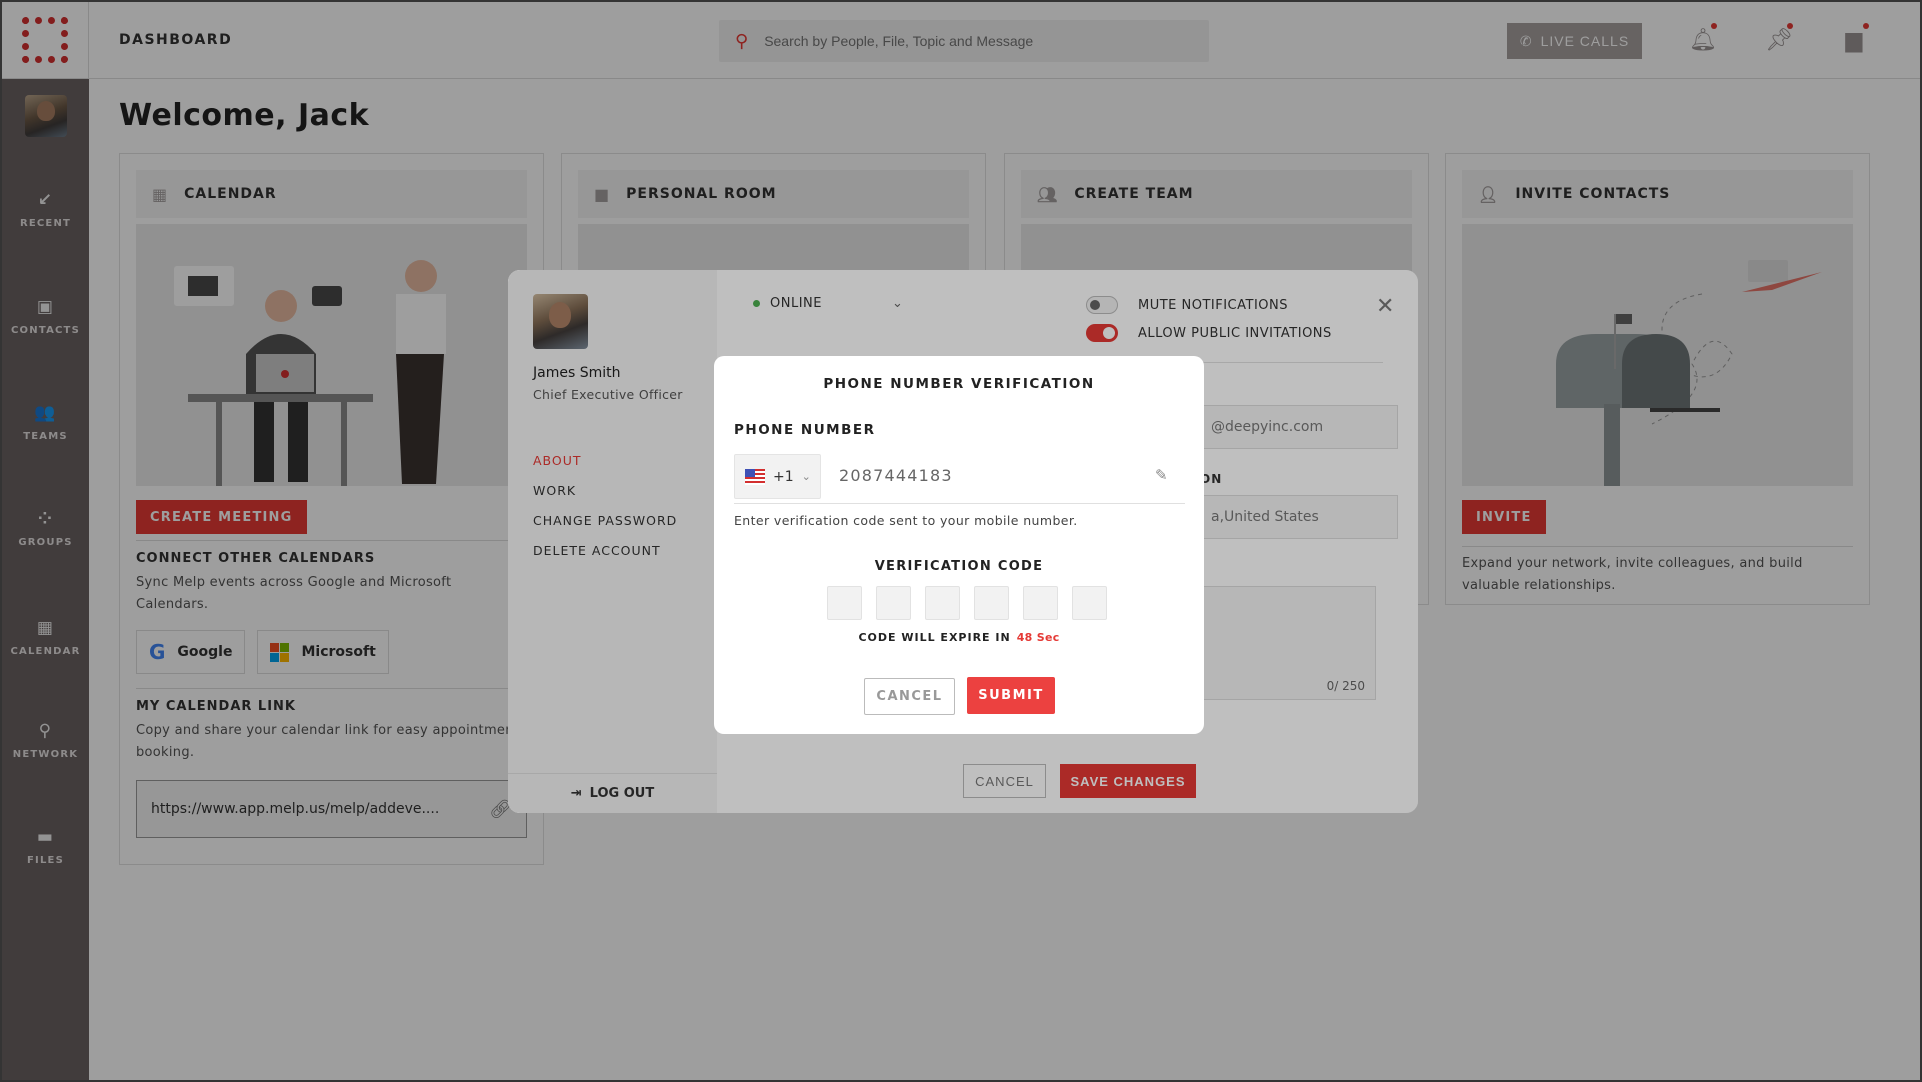 The image size is (1922, 1082). I want to click on pencil-icon: ✎, so click(1161, 475).